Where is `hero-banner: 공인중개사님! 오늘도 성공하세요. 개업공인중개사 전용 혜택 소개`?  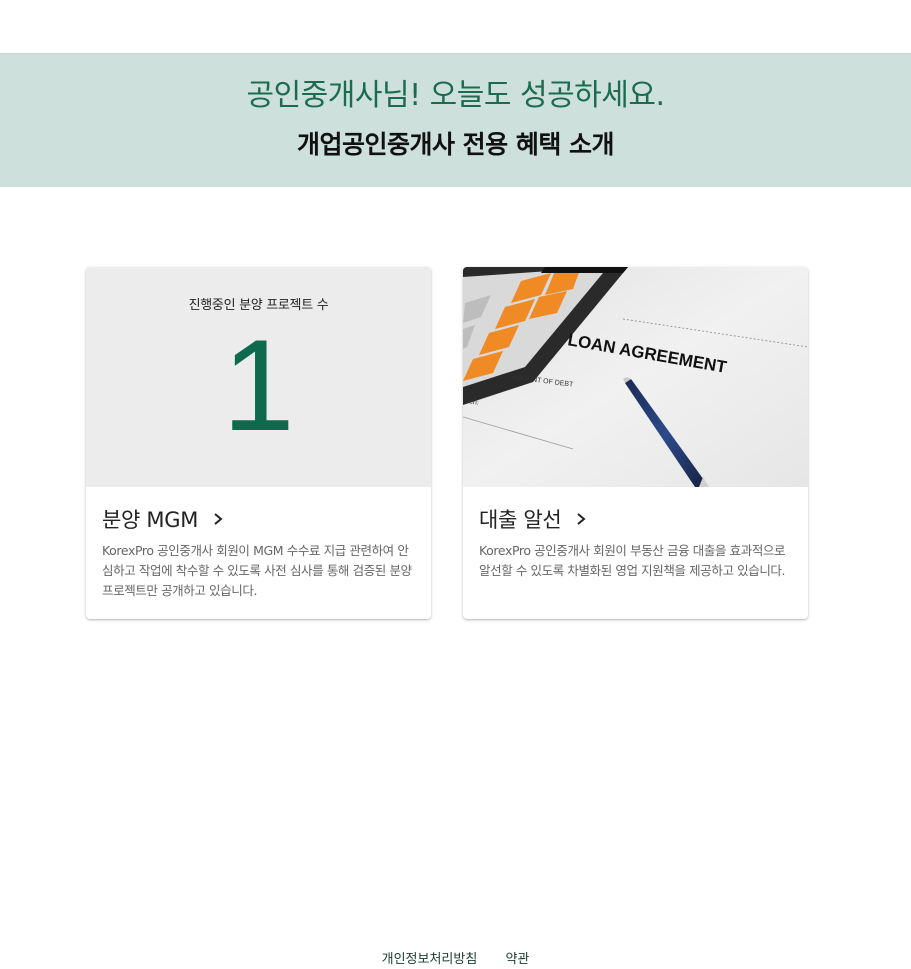 hero-banner: 공인중개사님! 오늘도 성공하세요. 개업공인중개사 전용 혜택 소개 is located at coordinates (455, 120).